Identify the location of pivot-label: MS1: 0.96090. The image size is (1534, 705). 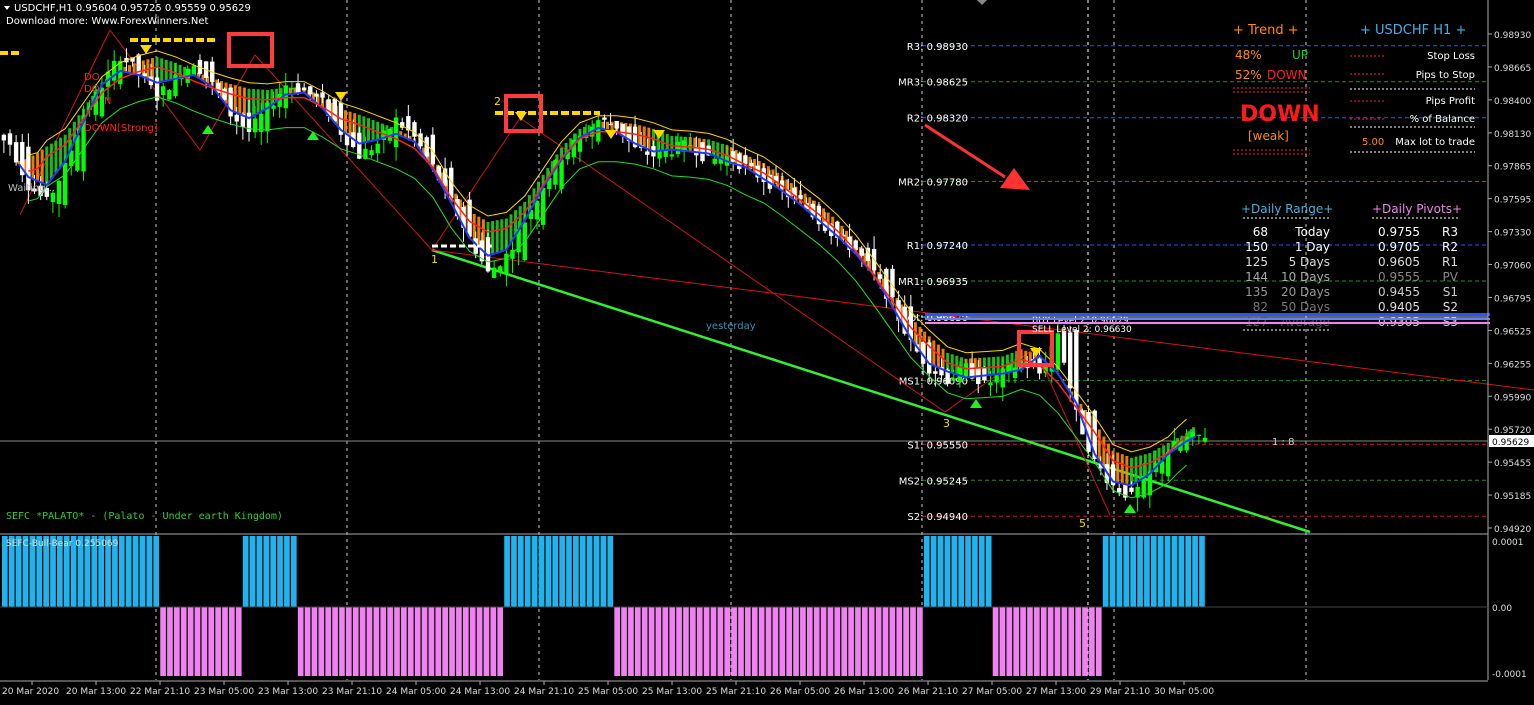
(933, 382).